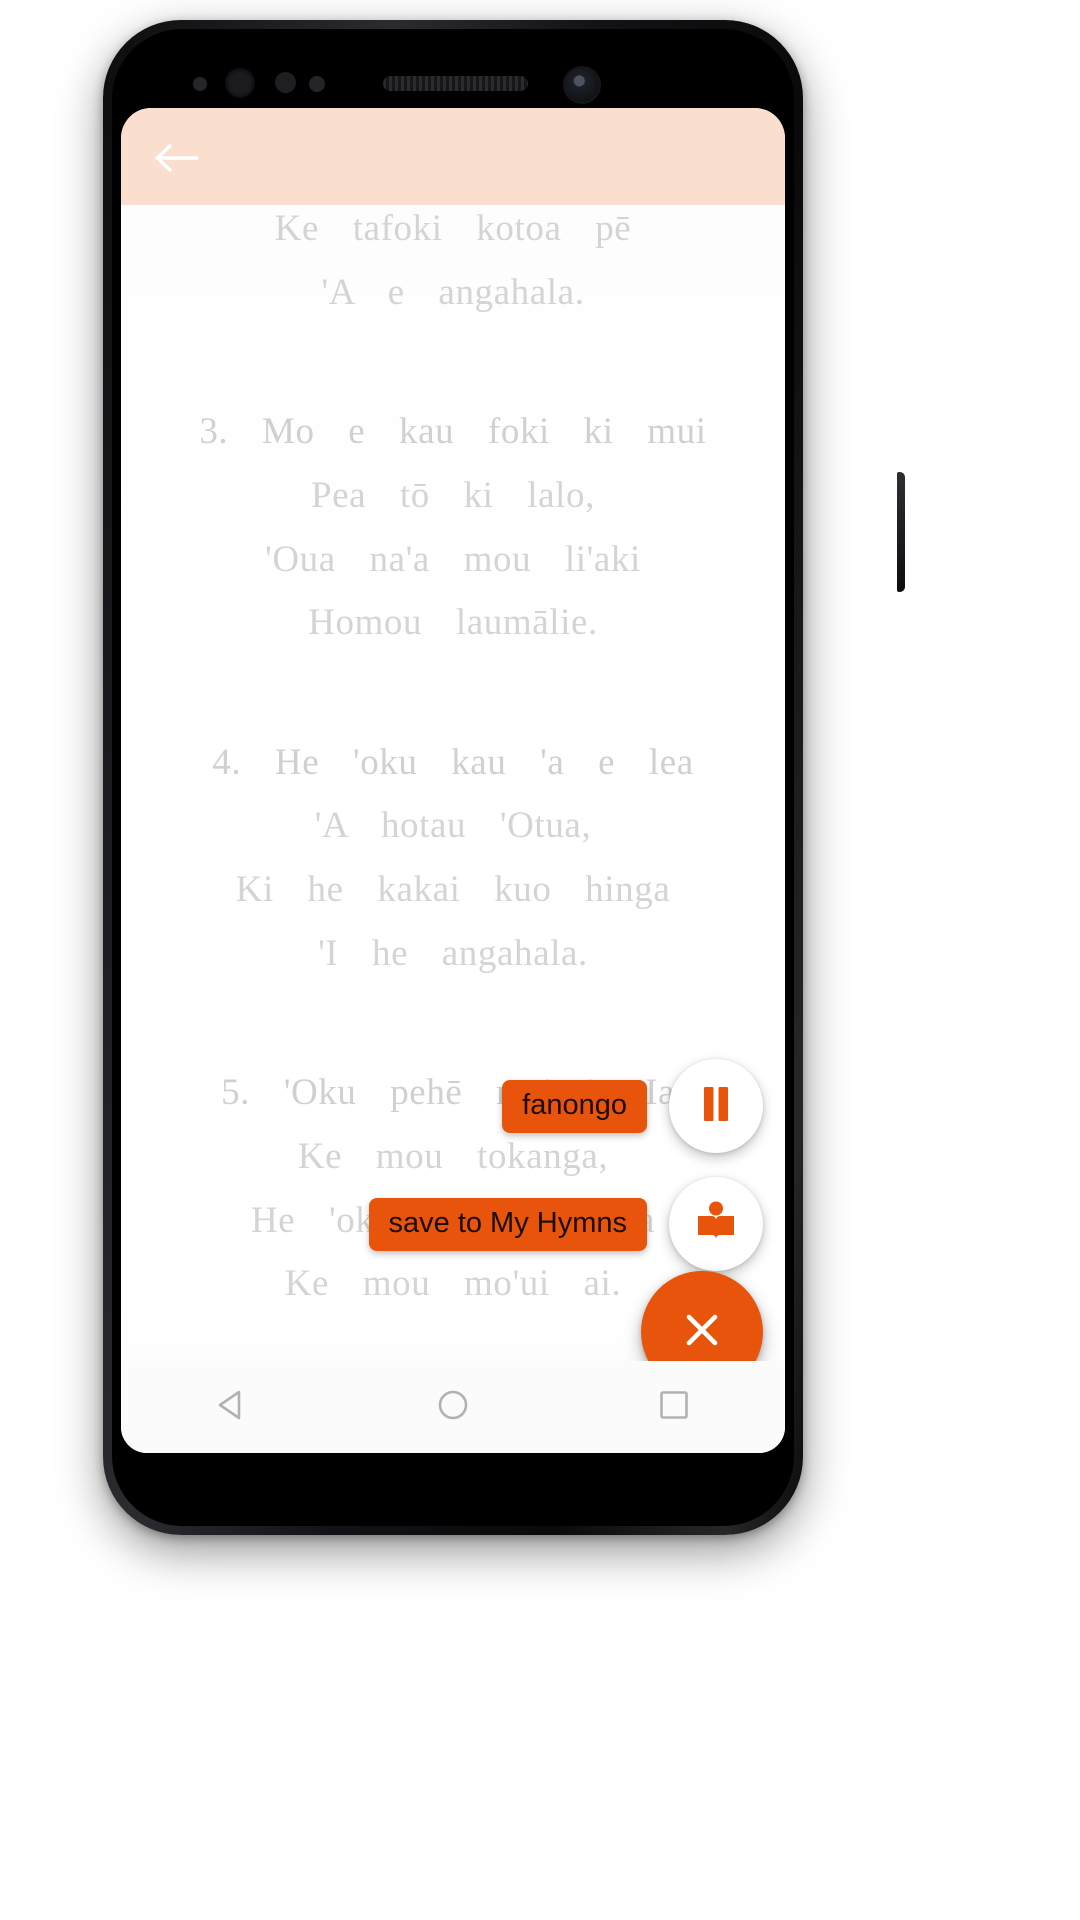 Image resolution: width=1080 pixels, height=1920 pixels. I want to click on android-recents-key, so click(674, 1407).